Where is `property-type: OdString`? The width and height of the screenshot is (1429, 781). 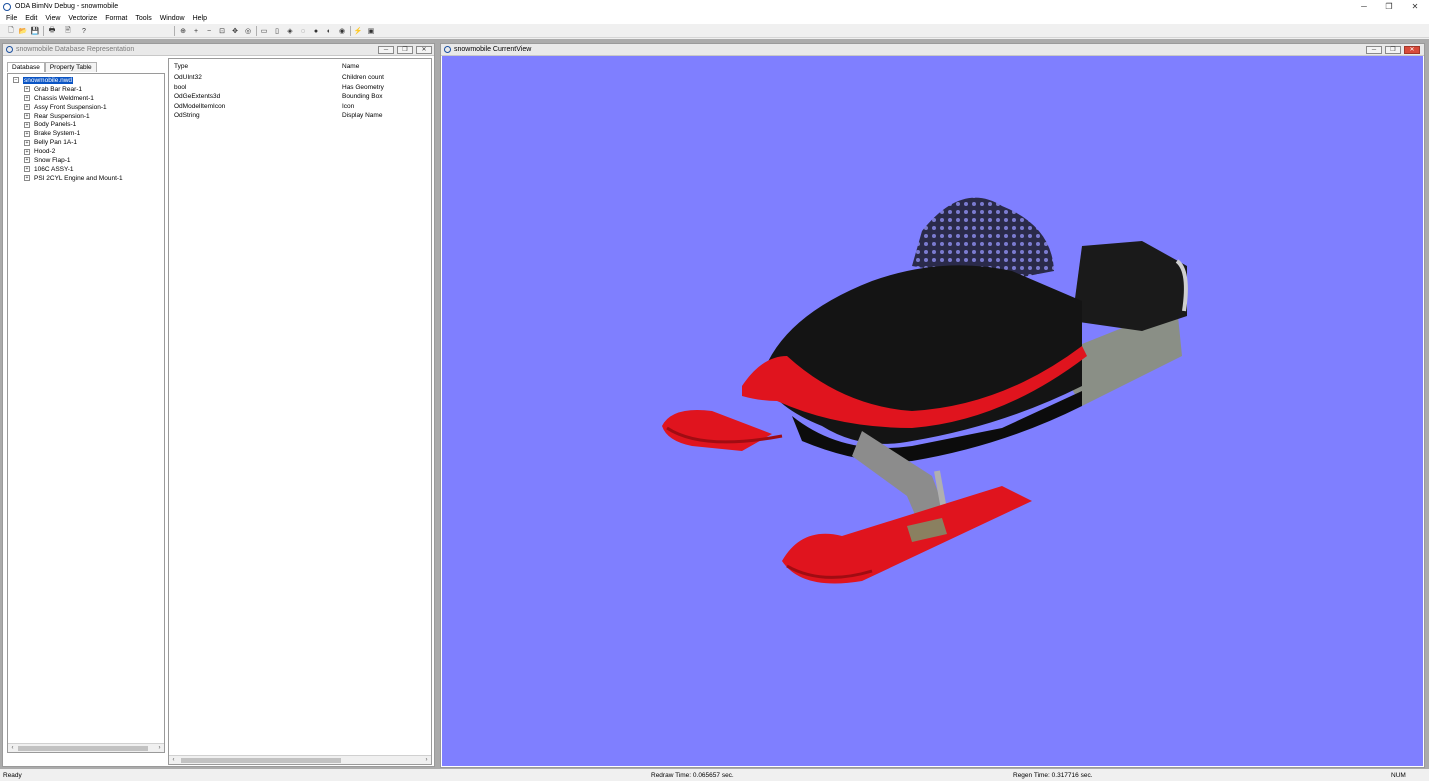 property-type: OdString is located at coordinates (187, 115).